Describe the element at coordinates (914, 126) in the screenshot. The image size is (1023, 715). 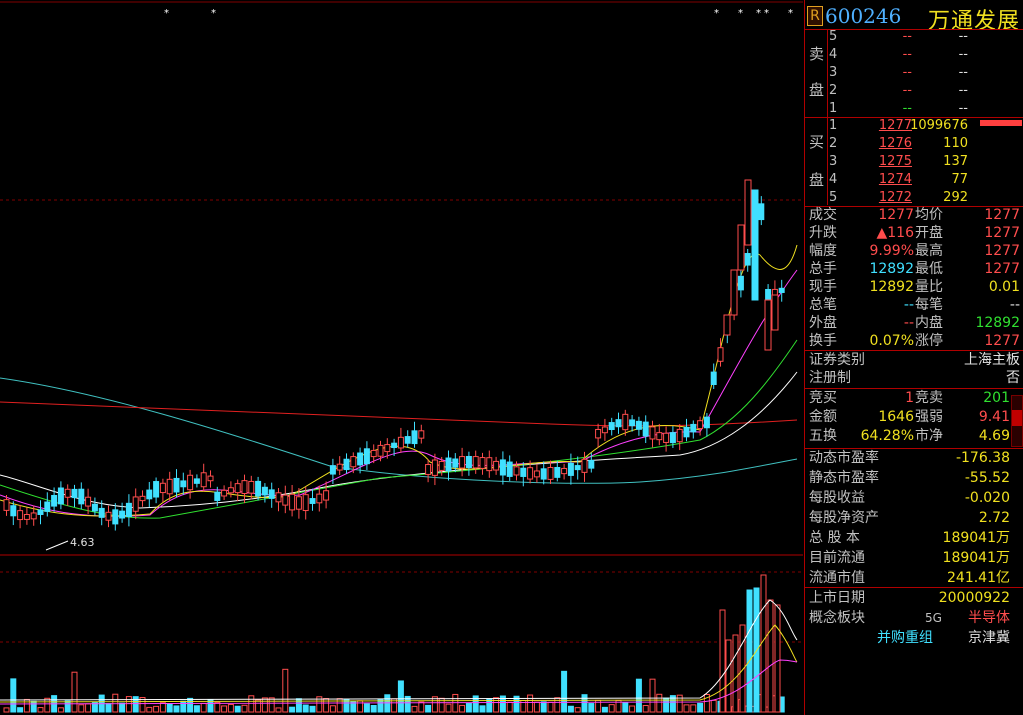
I see `buy-row-1: 1 1277 1099676` at that location.